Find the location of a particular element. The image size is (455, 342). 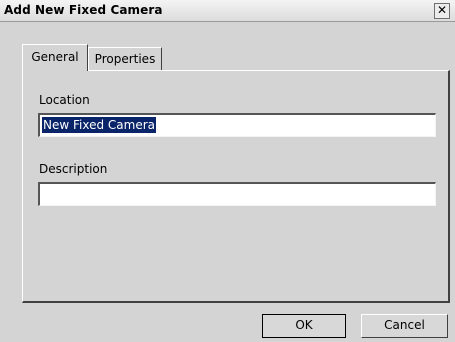

description-input is located at coordinates (237, 194).